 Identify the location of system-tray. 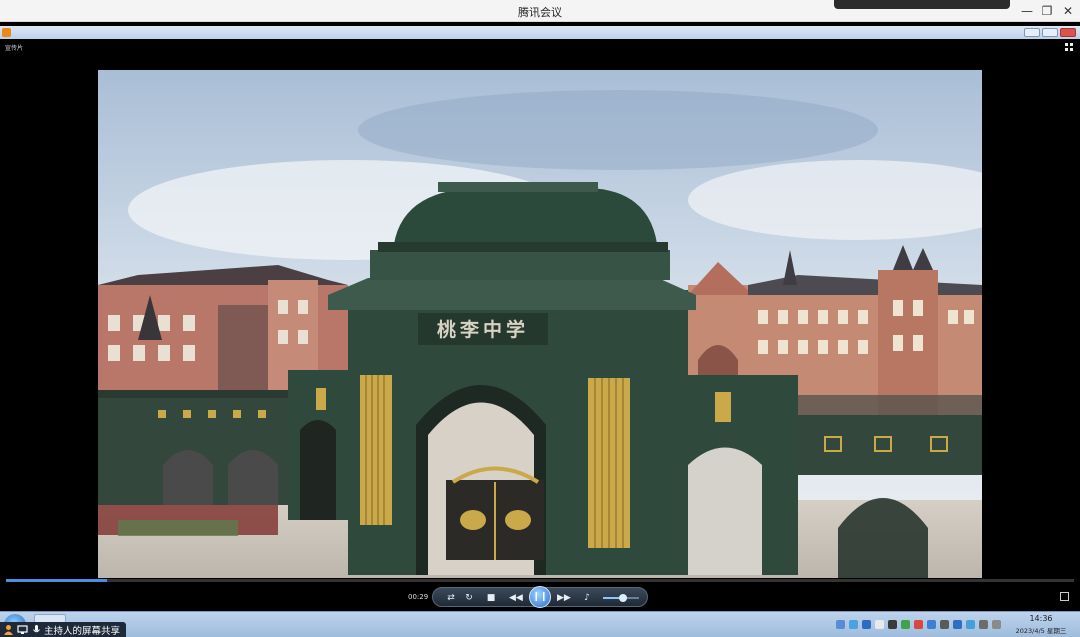
(921, 625).